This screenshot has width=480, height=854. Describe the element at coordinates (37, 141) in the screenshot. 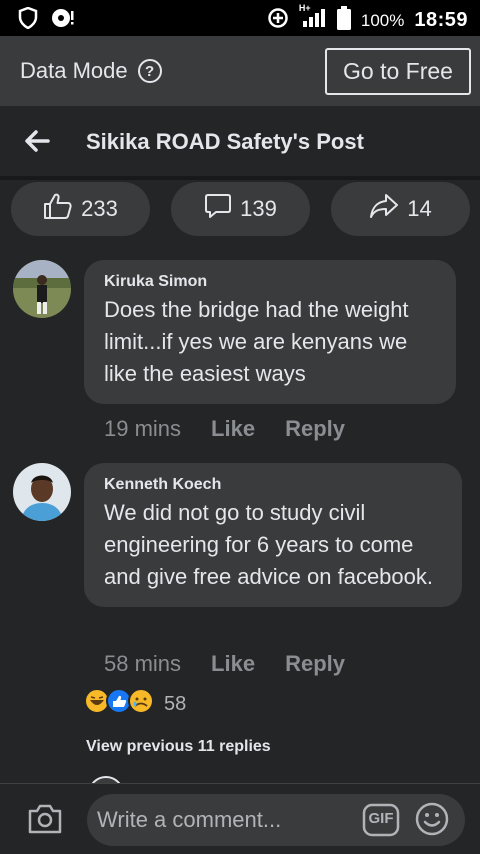

I see `back-arrow-icon` at that location.